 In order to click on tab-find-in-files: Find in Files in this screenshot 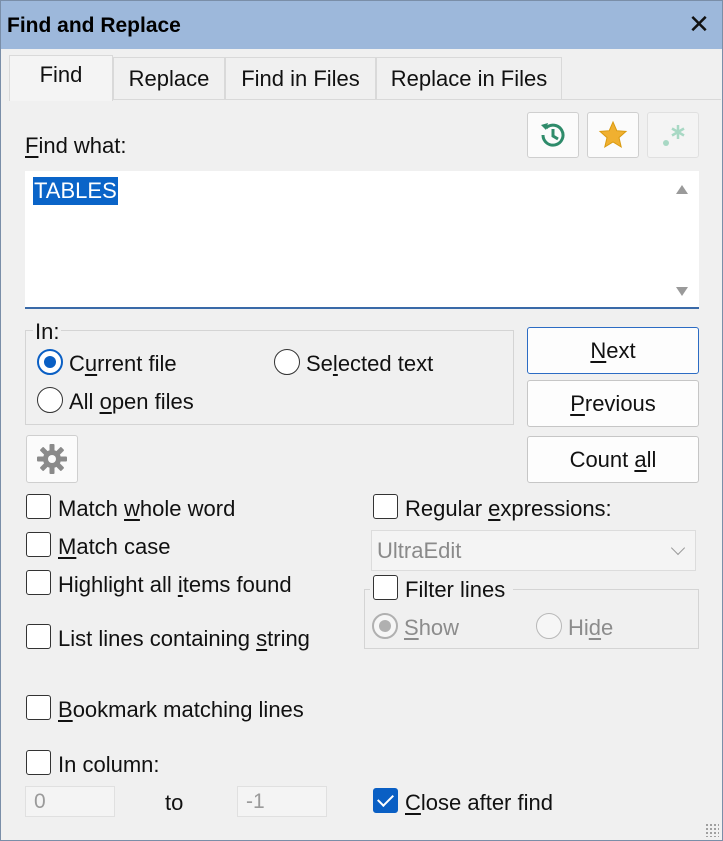, I will do `click(300, 78)`.